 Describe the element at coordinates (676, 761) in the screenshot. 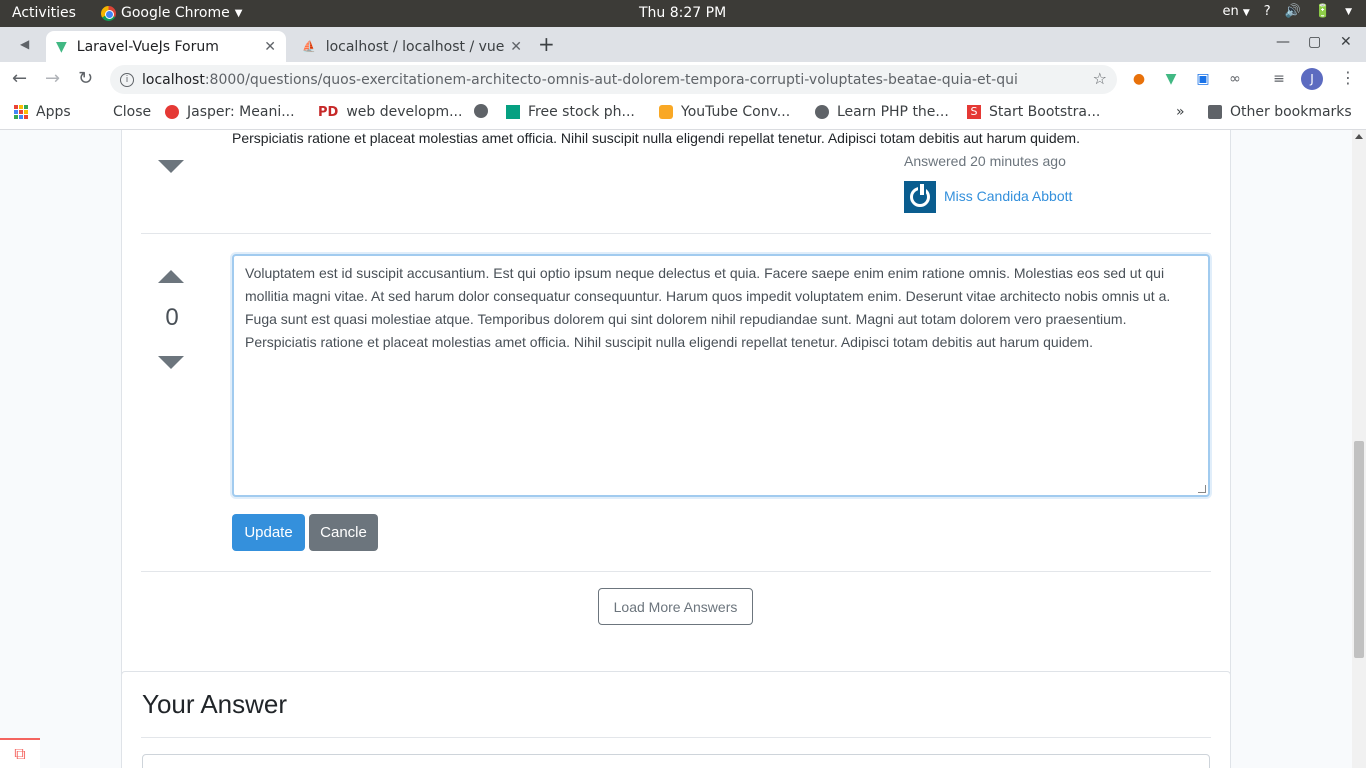

I see `answer-input` at that location.